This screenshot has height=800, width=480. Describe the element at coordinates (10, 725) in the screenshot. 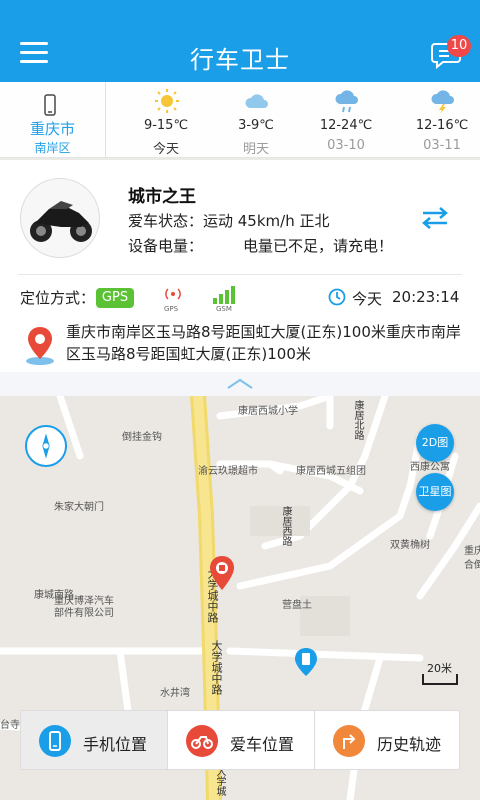

I see `map-label-tai: 台寺` at that location.